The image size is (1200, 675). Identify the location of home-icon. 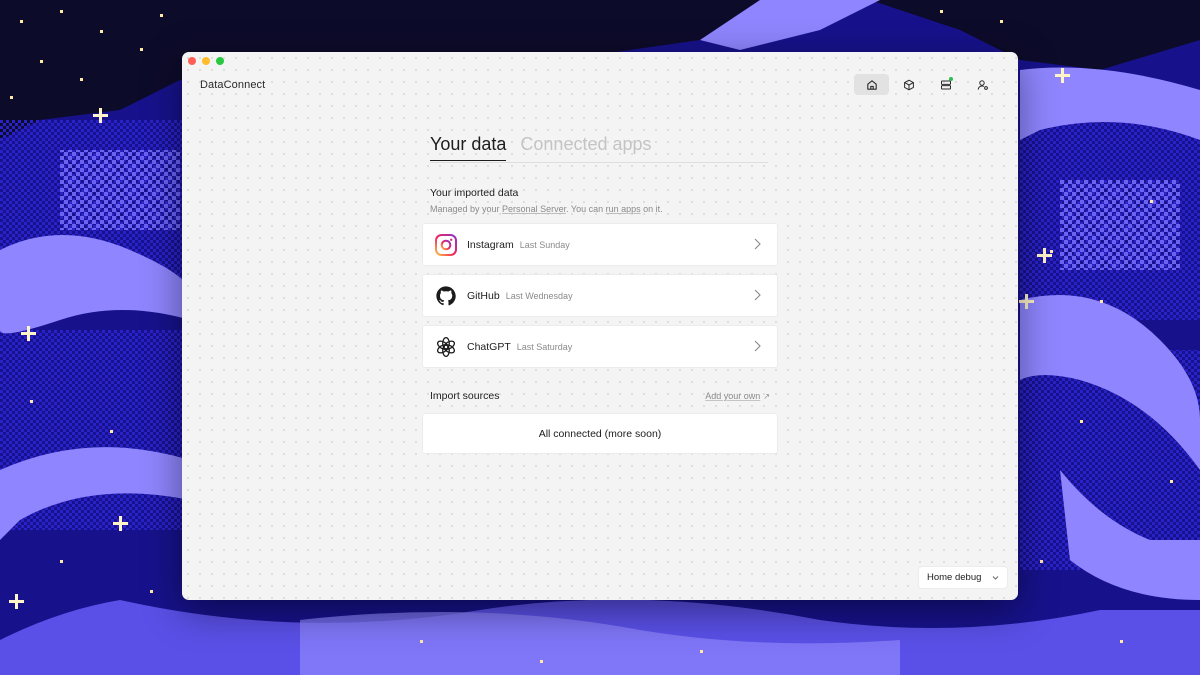
(871, 84).